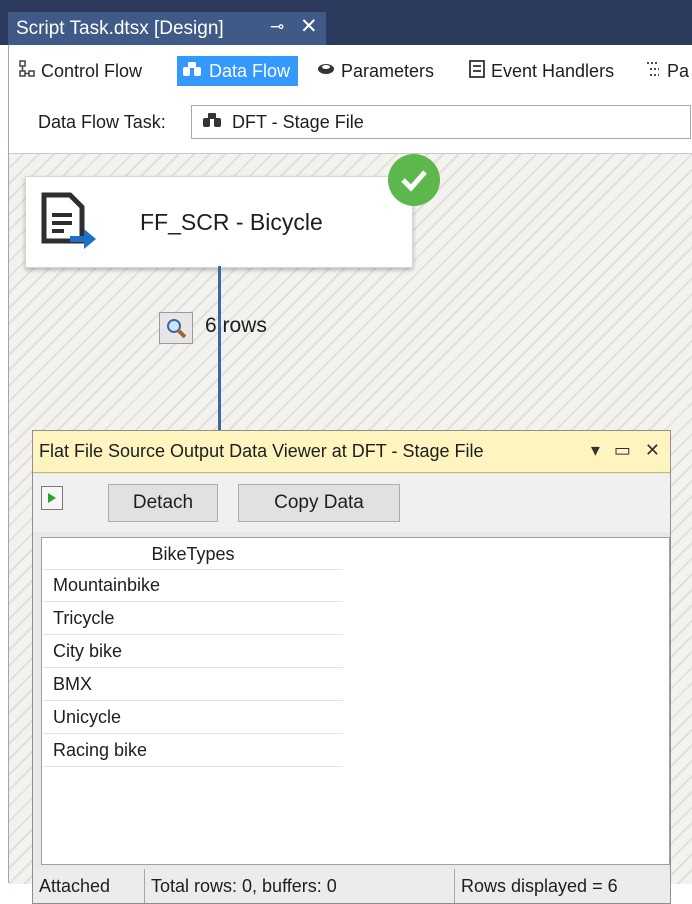 Image resolution: width=692 pixels, height=904 pixels. I want to click on tab-parameters: Parameters, so click(375, 71).